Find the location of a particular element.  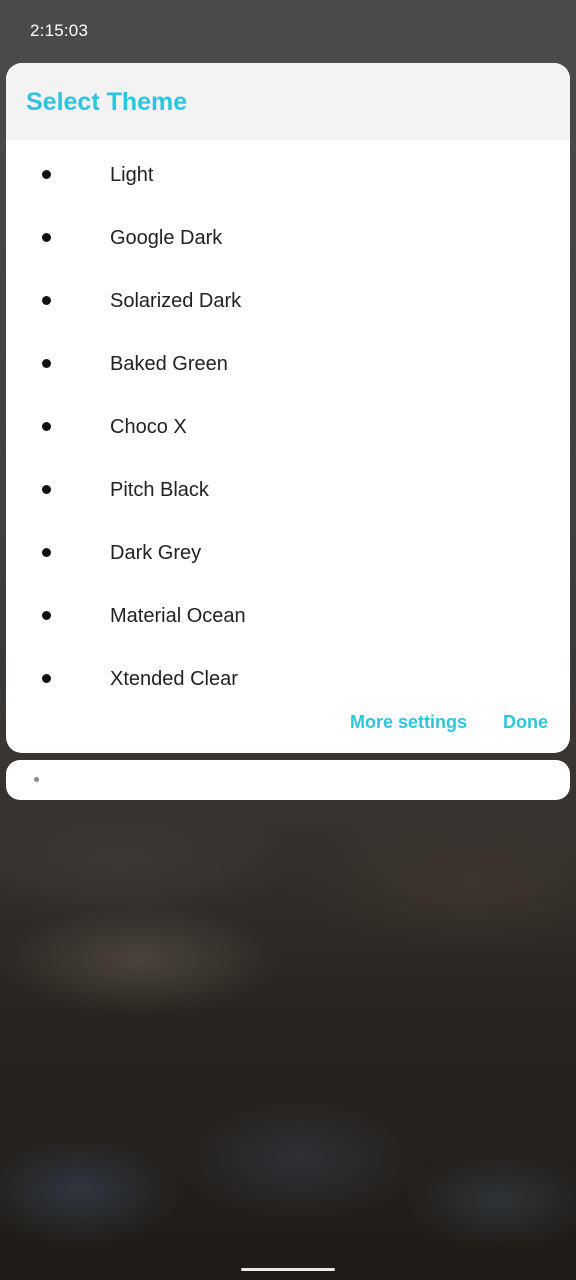

theme-label: Light is located at coordinates (132, 175).